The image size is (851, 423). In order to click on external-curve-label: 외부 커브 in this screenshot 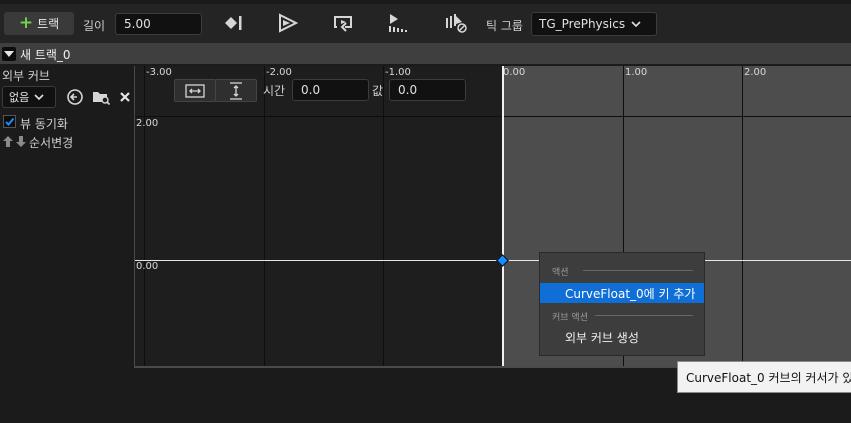, I will do `click(26, 76)`.